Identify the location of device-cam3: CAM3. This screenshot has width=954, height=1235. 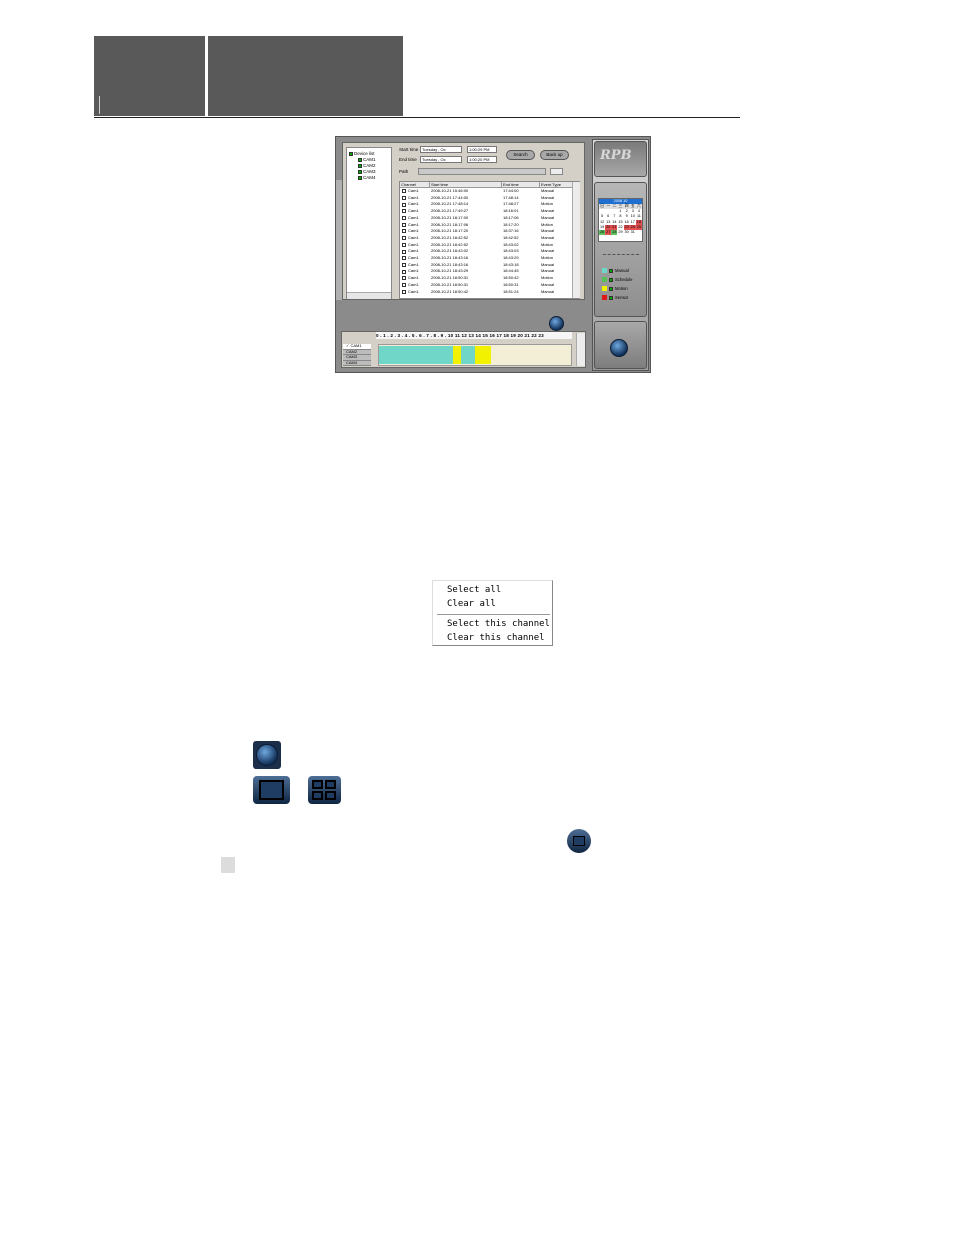
(367, 171).